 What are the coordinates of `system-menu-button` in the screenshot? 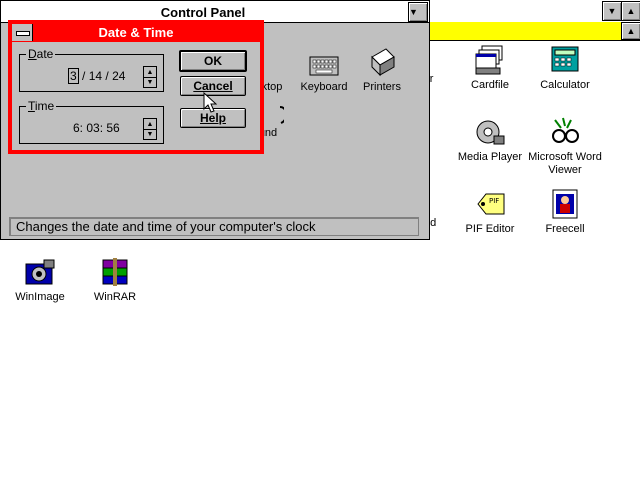 It's located at (22, 32).